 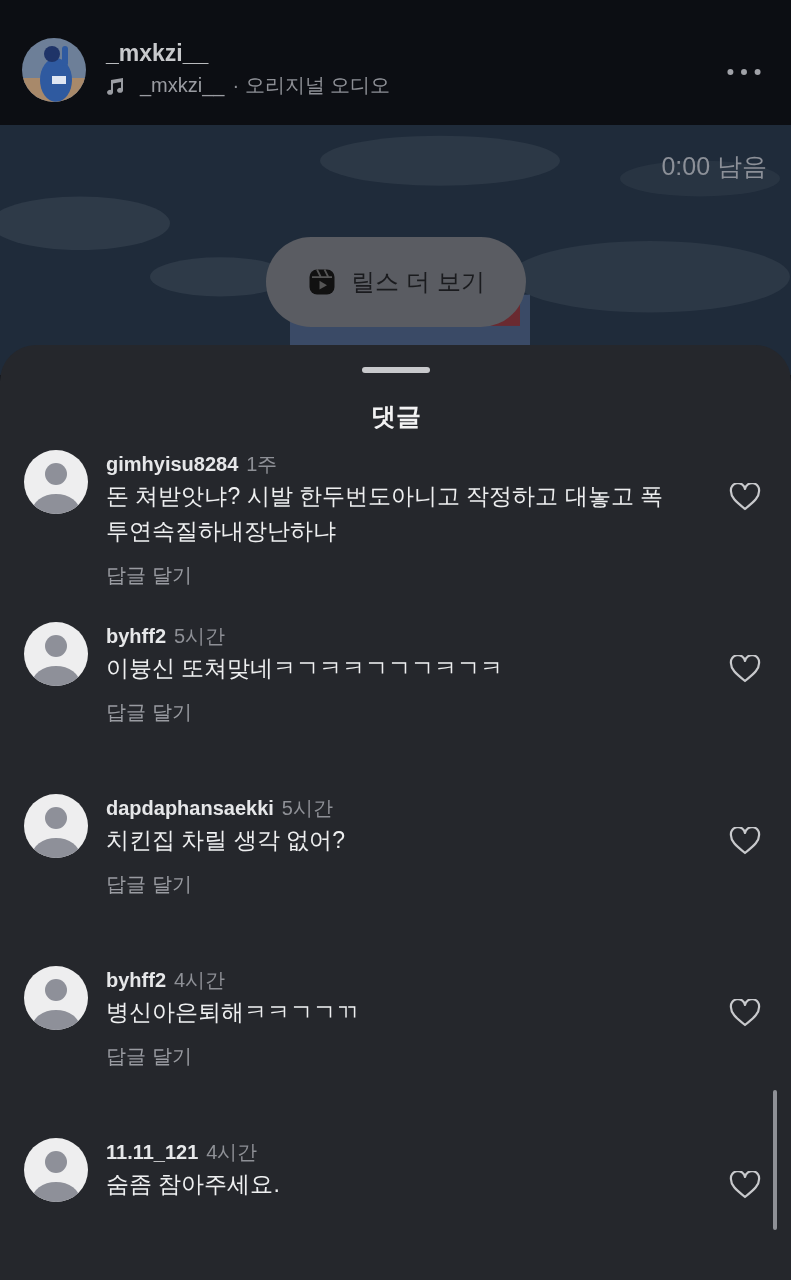 I want to click on comment-text: 숨좀 참아주세요., so click(x=193, y=1184).